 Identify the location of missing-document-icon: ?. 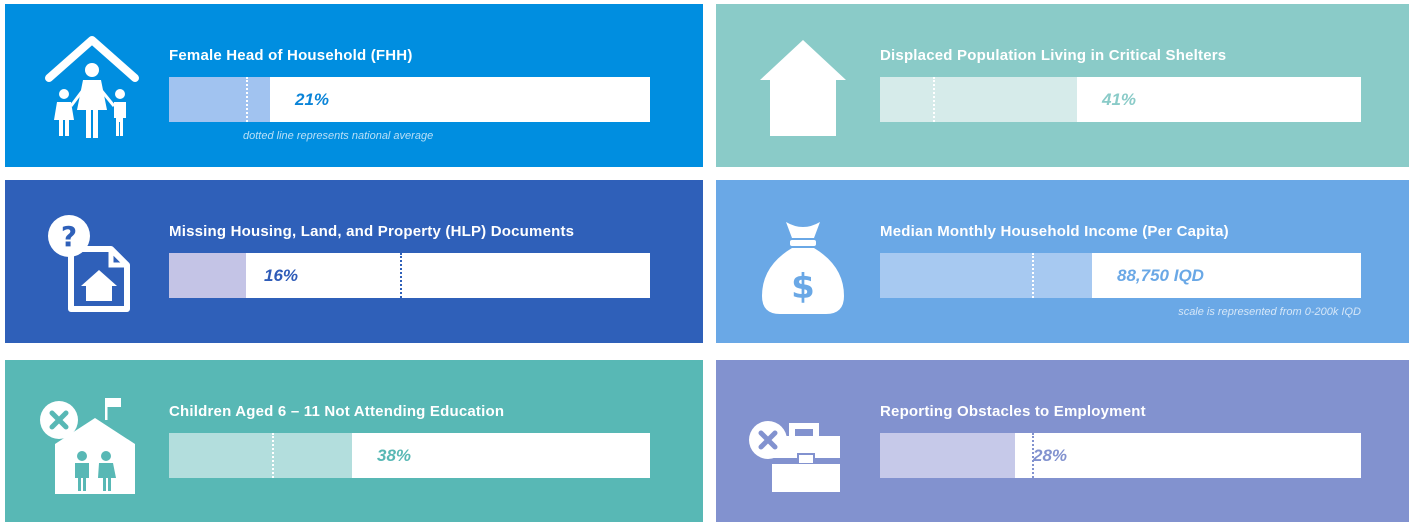
(92, 261).